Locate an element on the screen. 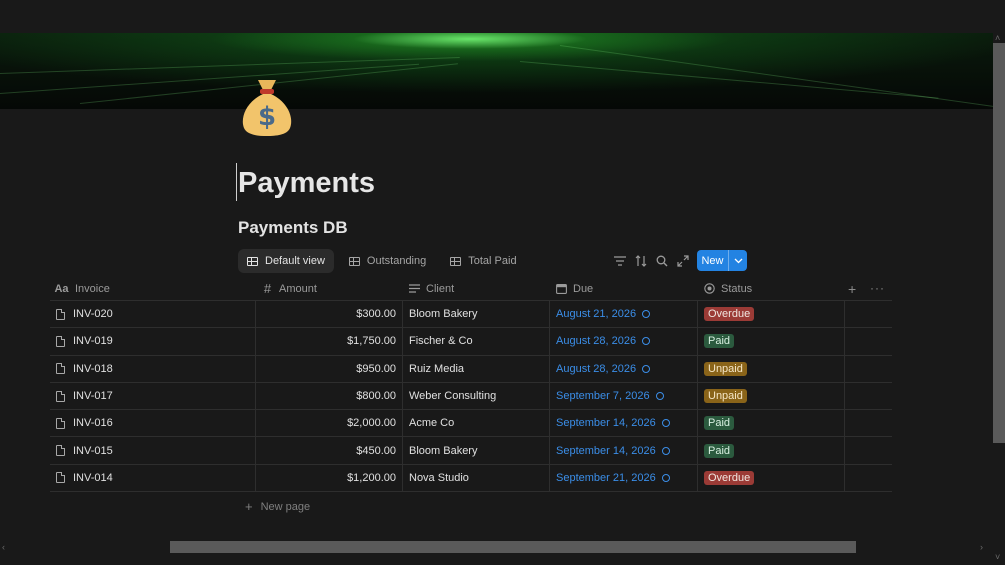 The image size is (1005, 565). due-cell: September 7, 2026 is located at coordinates (624, 396).